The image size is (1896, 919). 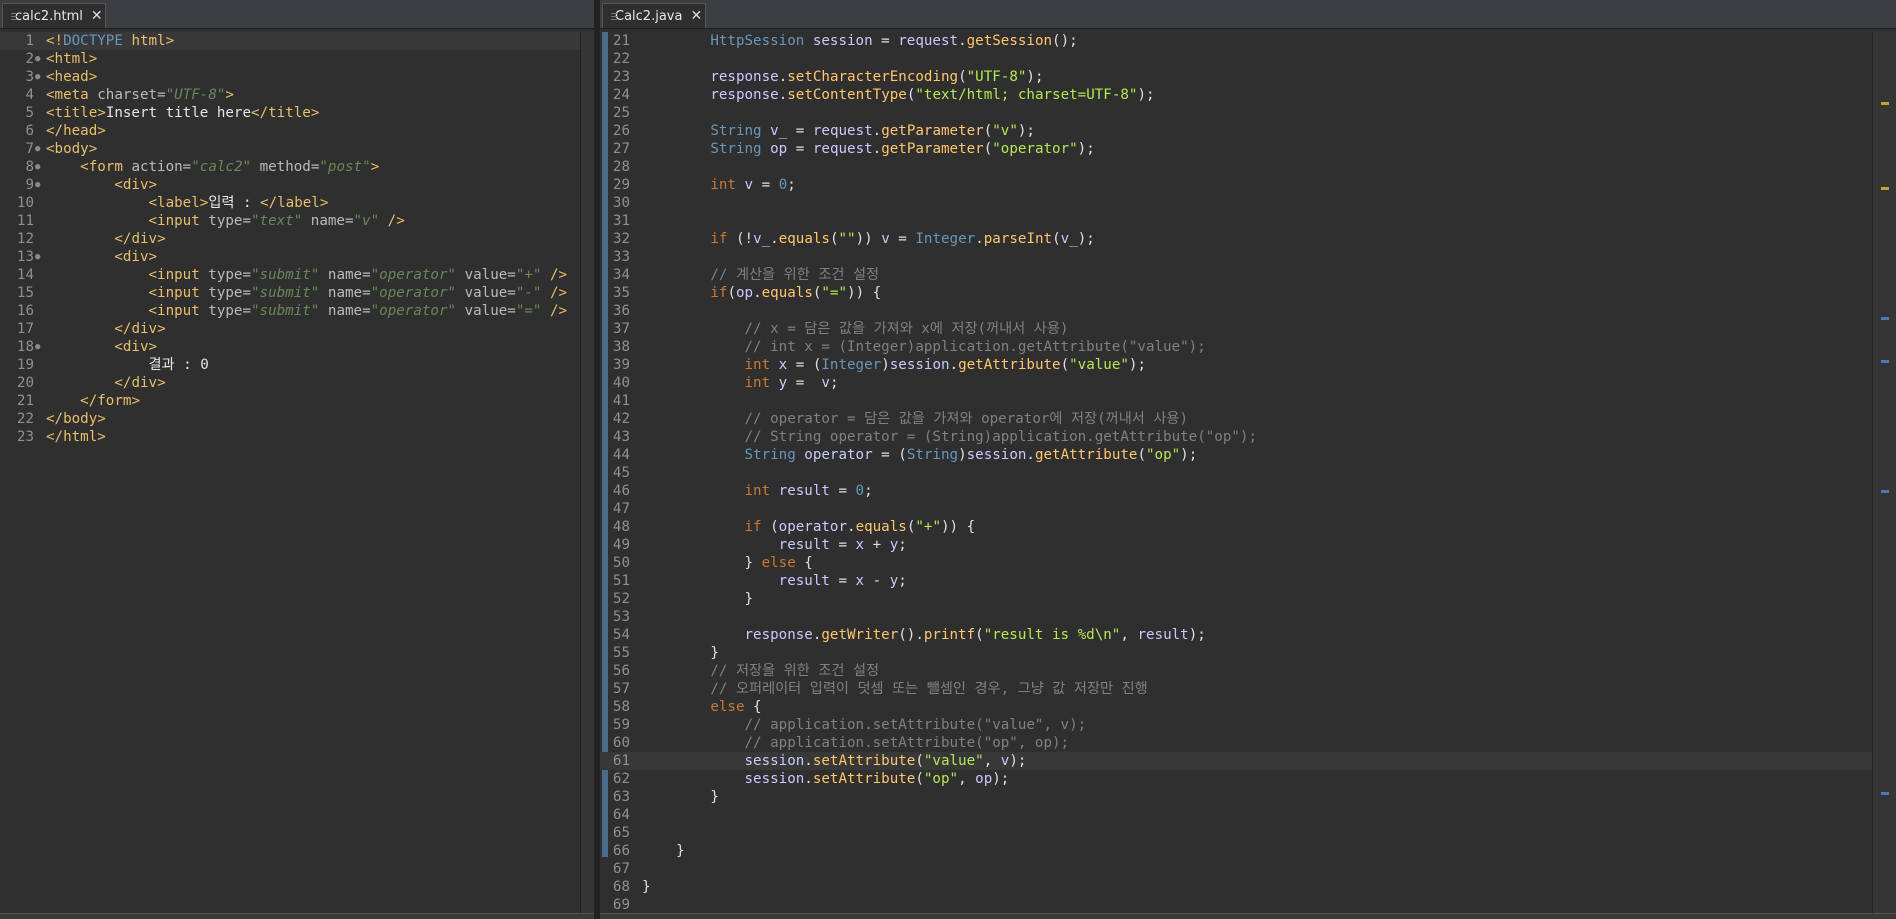 I want to click on code-line: 9 ● <div>, so click(x=297, y=185).